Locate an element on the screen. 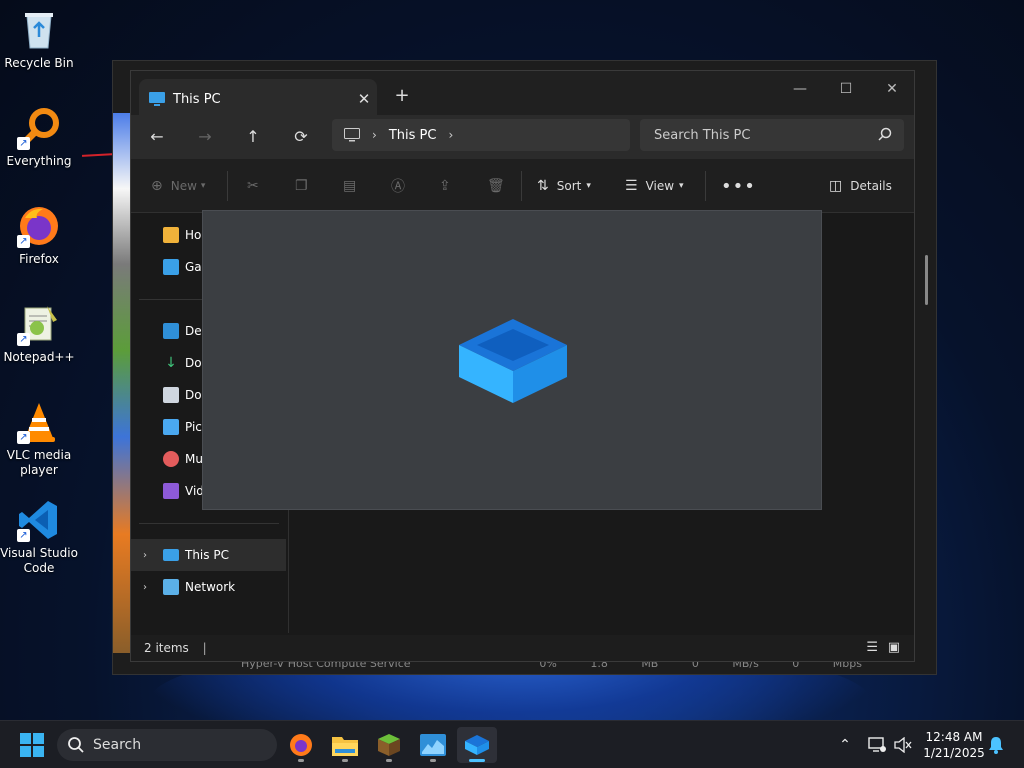 Image resolution: width=1024 pixels, height=768 pixels. desktop-icon-firefox: ↗ Firefox is located at coordinates (39, 235).